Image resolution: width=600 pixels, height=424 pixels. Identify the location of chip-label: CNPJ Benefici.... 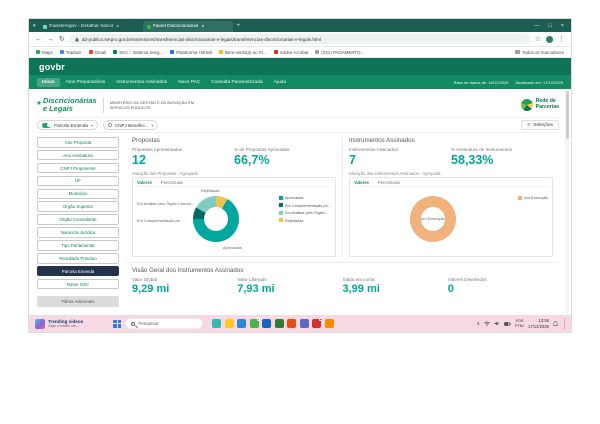
(131, 125).